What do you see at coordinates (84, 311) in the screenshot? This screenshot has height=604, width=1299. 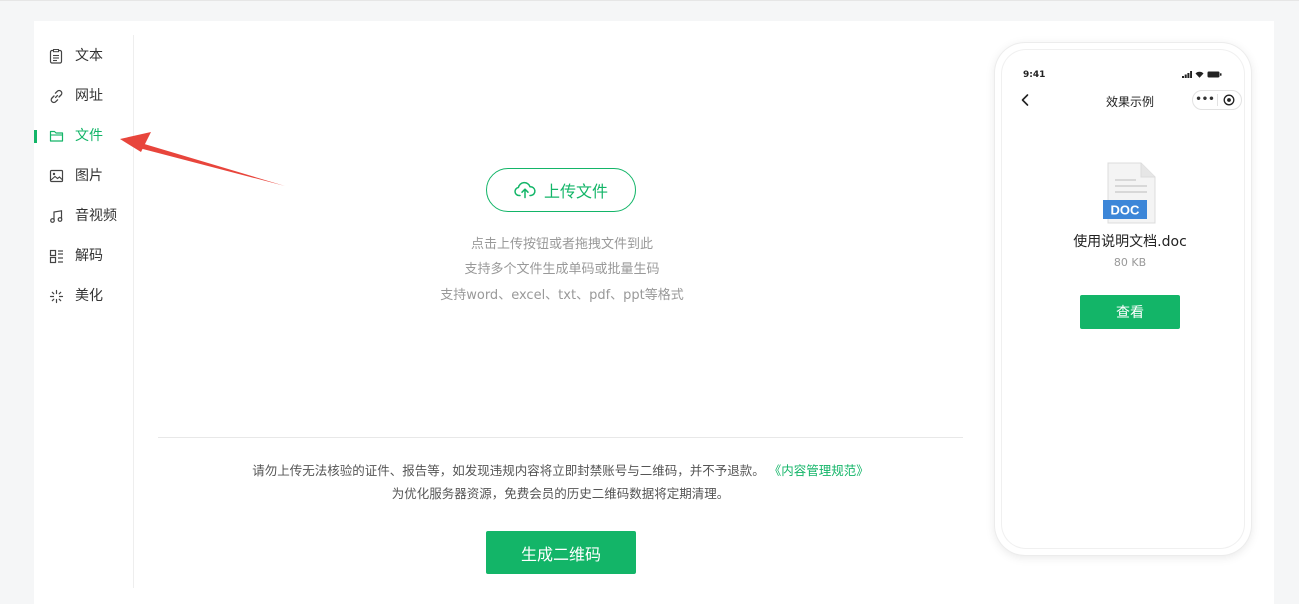 I see `sidebar: 文本 网址 文件 图片 音视频 解码 美化` at bounding box center [84, 311].